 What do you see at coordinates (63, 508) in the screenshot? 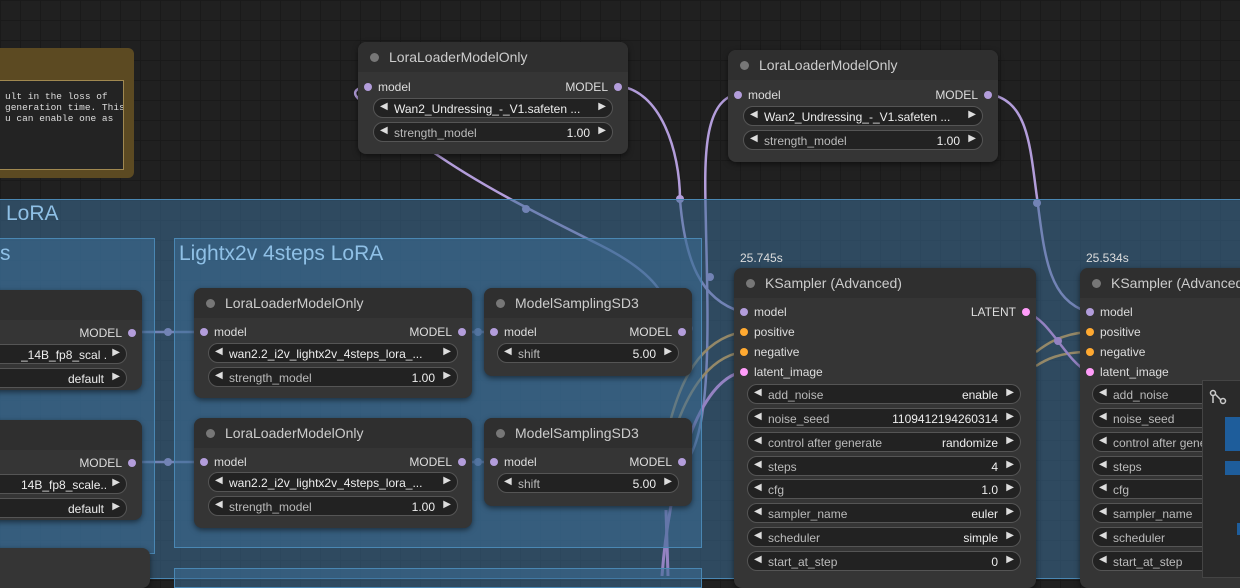
I see `weight-dtype-combo: default ▶` at bounding box center [63, 508].